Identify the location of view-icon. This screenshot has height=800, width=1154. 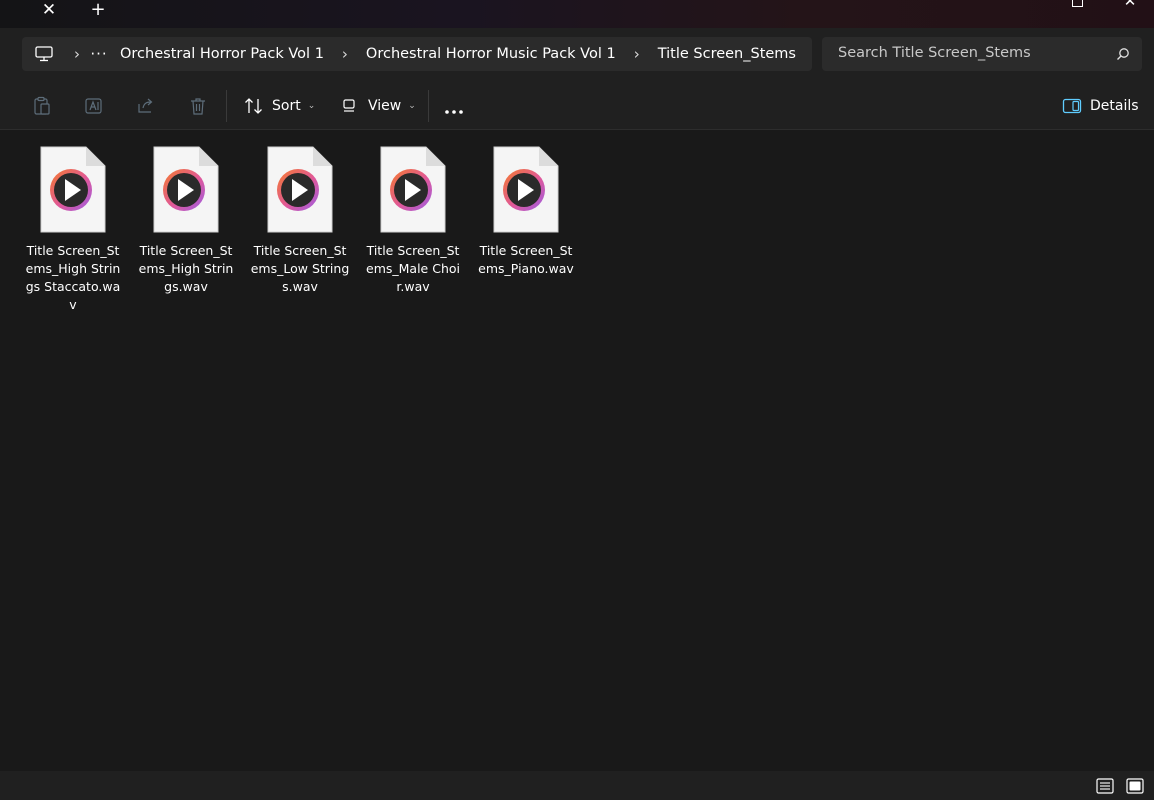
(349, 105).